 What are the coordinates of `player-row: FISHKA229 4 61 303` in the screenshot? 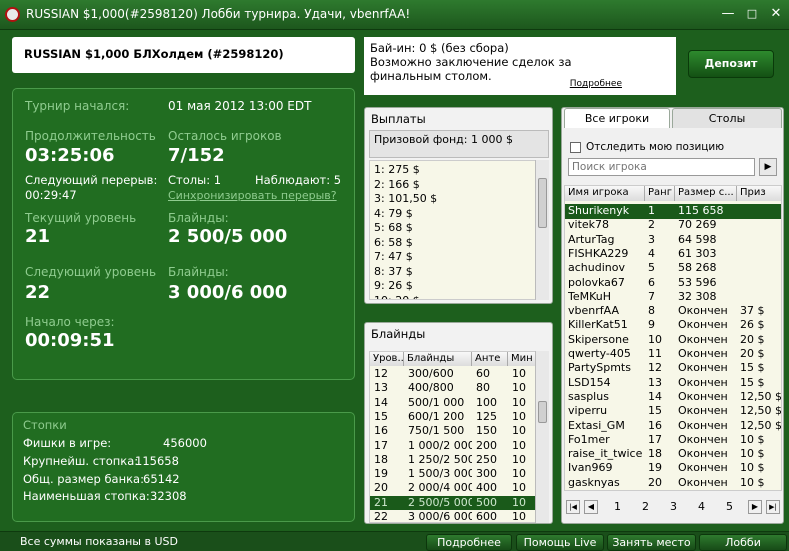 It's located at (673, 254).